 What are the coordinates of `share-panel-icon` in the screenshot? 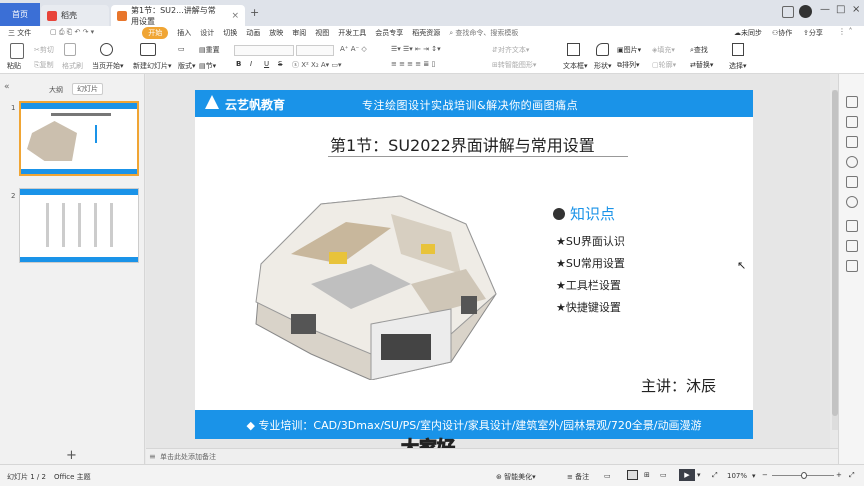 It's located at (852, 246).